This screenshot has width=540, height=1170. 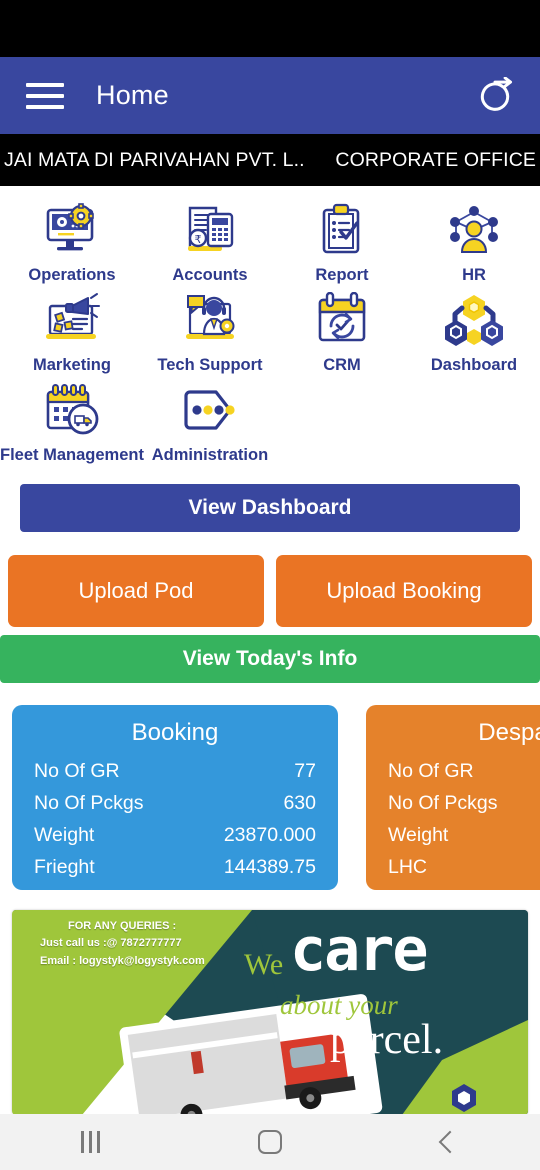 What do you see at coordinates (175, 771) in the screenshot?
I see `stat-row: No Of GR 77` at bounding box center [175, 771].